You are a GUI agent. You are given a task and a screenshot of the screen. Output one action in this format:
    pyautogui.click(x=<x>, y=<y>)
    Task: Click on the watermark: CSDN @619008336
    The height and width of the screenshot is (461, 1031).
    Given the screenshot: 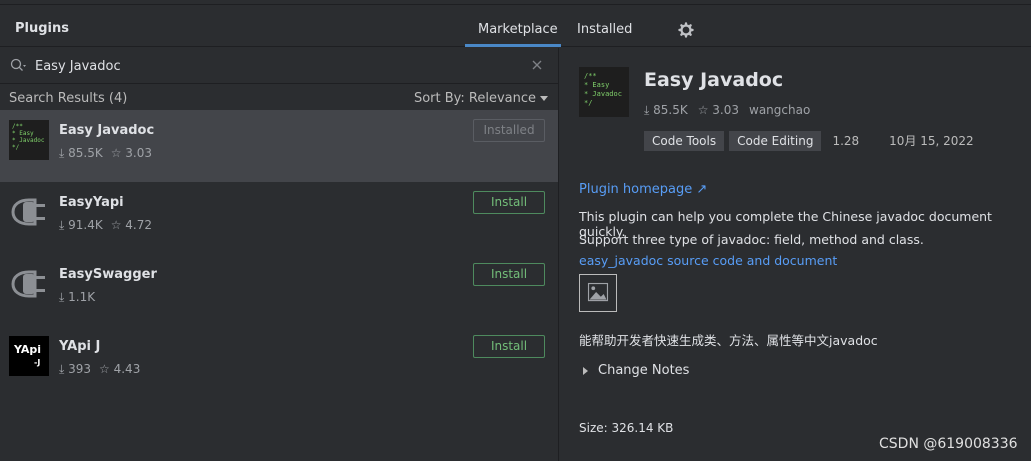 What is the action you would take?
    pyautogui.click(x=948, y=444)
    